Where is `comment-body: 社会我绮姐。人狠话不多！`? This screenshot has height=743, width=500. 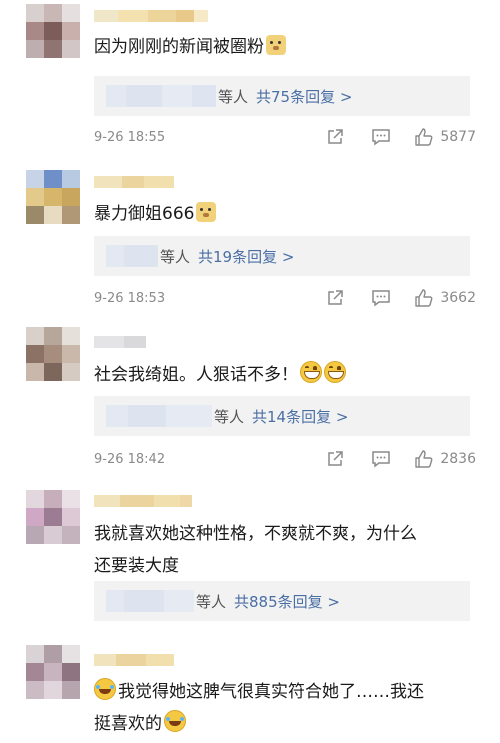 comment-body: 社会我绮姐。人狠话不多！ is located at coordinates (196, 375).